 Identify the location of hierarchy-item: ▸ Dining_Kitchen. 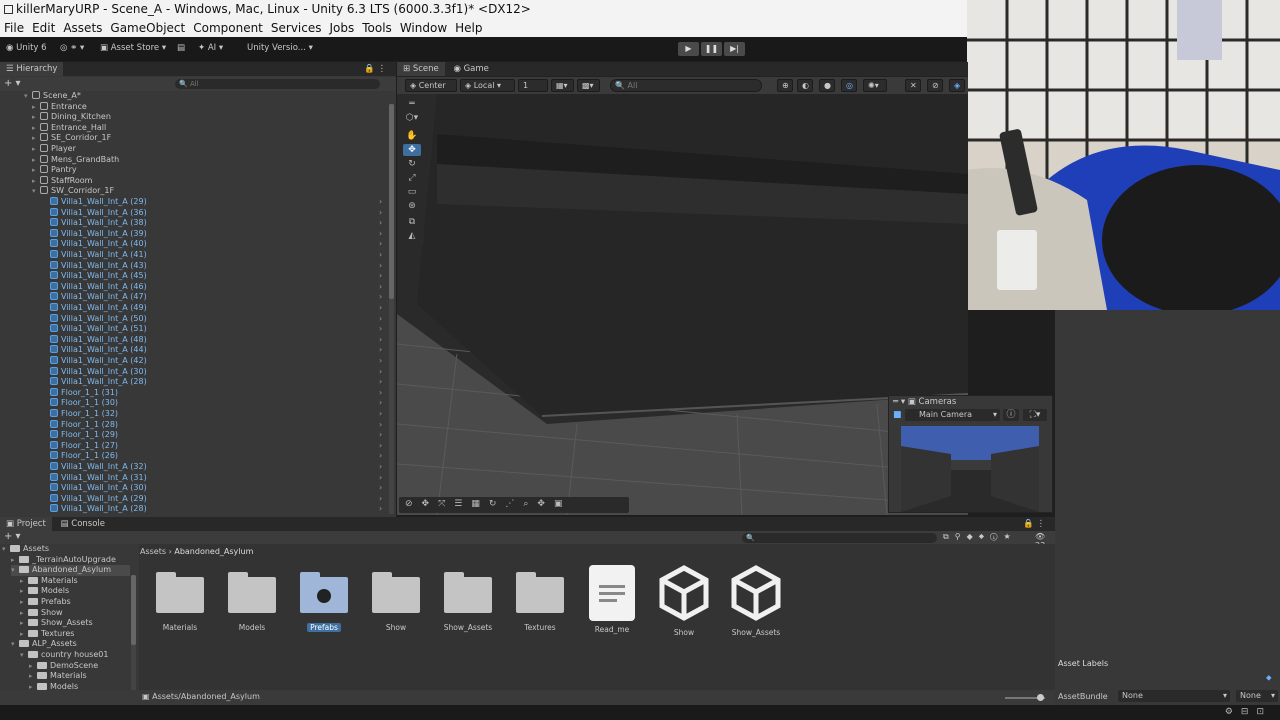
(71, 117).